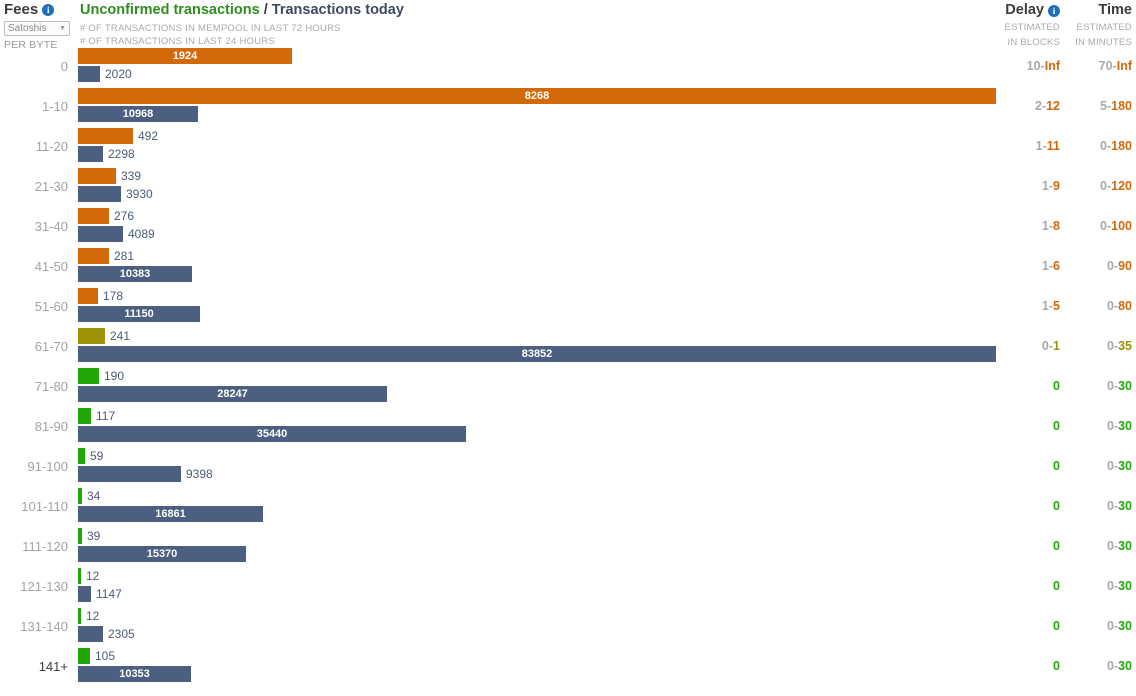  What do you see at coordinates (21, 9) in the screenshot?
I see `fees-title: Fees` at bounding box center [21, 9].